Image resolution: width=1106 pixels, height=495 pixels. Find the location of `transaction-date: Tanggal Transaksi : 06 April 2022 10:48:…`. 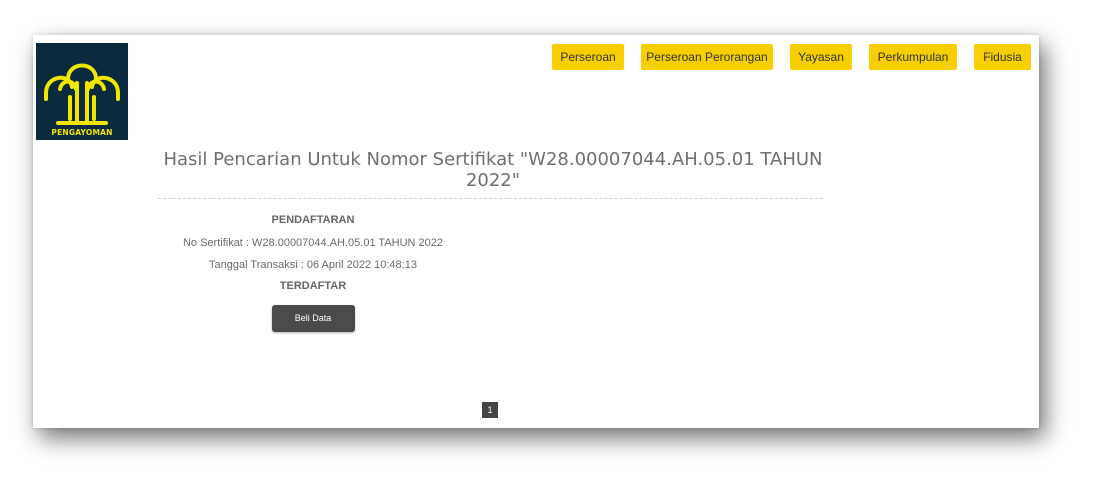

transaction-date: Tanggal Transaksi : 06 April 2022 10:48:… is located at coordinates (313, 265).